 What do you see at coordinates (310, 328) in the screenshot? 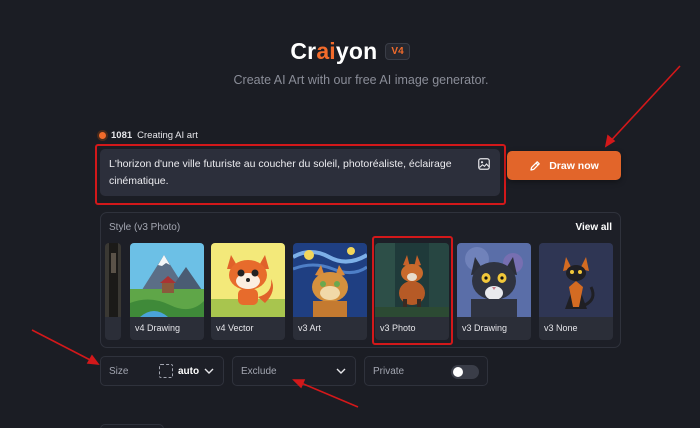
I see `style-card-label: v3 Art` at bounding box center [310, 328].